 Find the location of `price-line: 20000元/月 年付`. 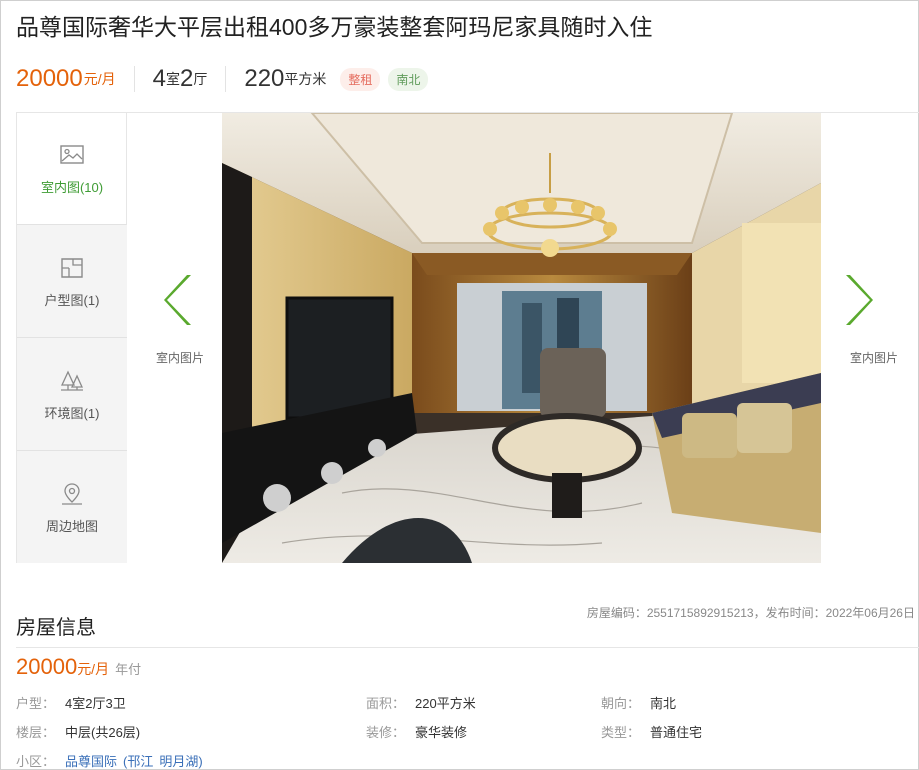

price-line: 20000元/月 年付 is located at coordinates (78, 667).